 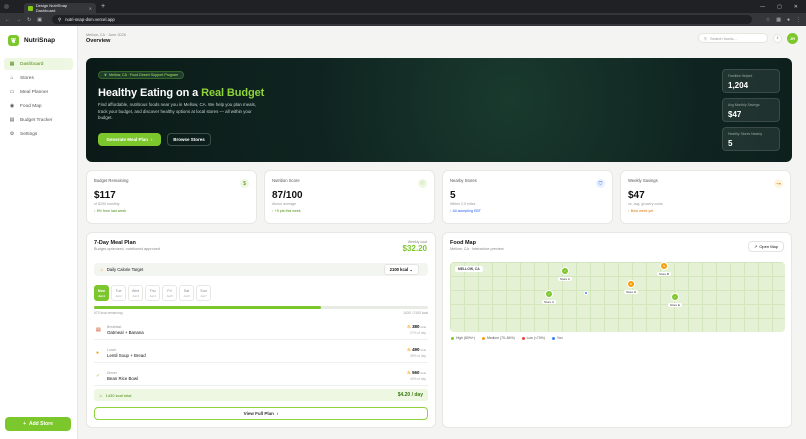 I want to click on url-text: nutri-snap-dsm.vercel.app, so click(x=90, y=19).